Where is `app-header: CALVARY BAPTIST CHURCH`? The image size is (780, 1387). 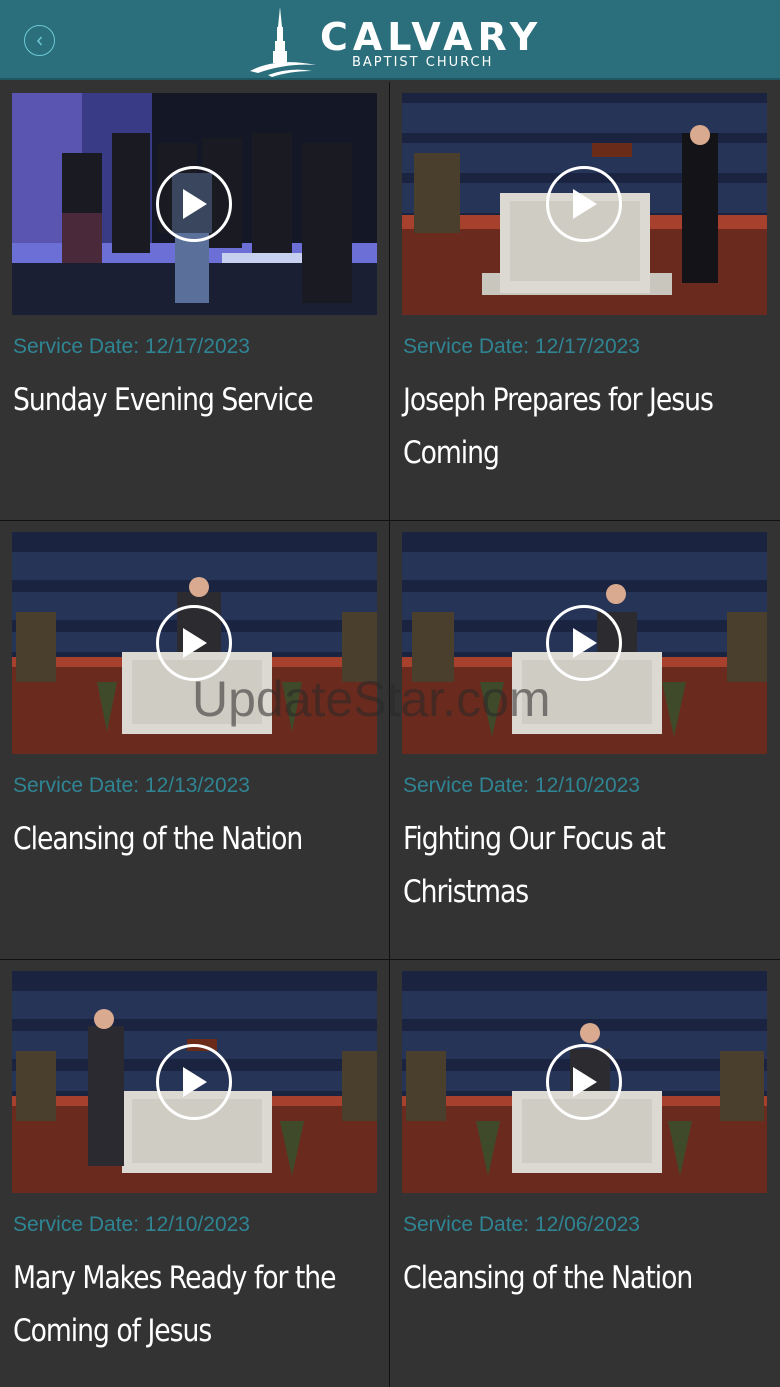
app-header: CALVARY BAPTIST CHURCH is located at coordinates (390, 40).